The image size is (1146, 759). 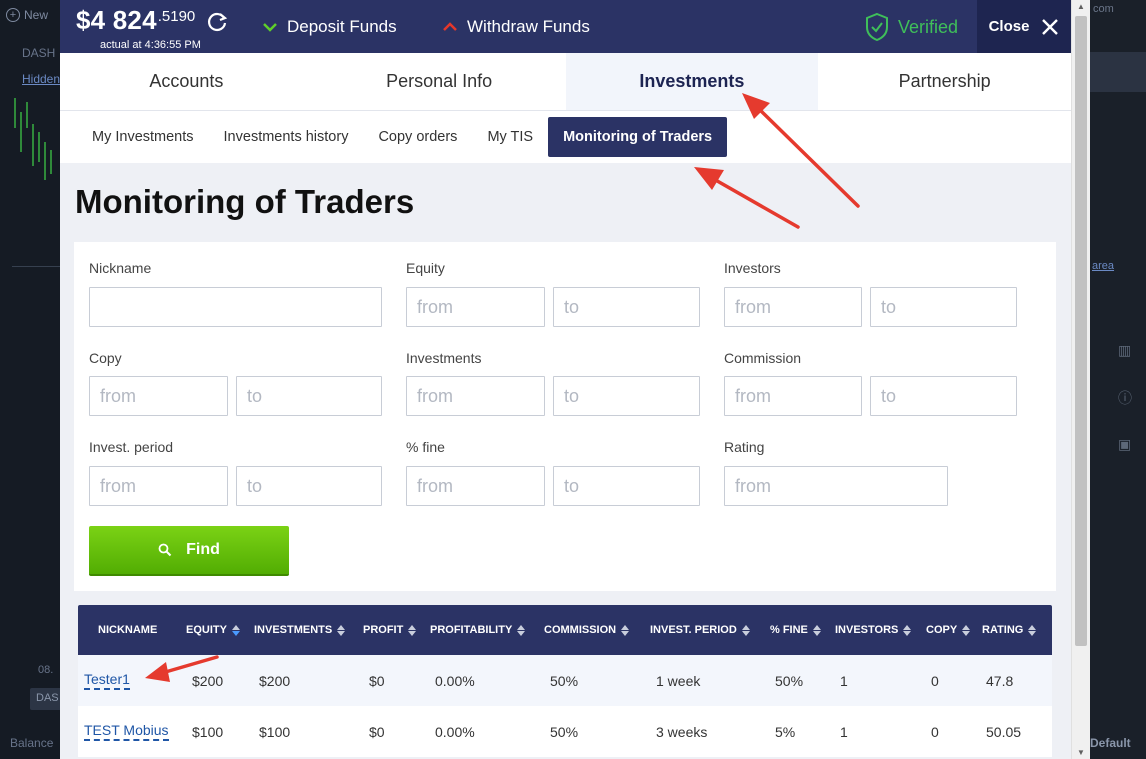 What do you see at coordinates (1103, 266) in the screenshot?
I see `background-area-link: area` at bounding box center [1103, 266].